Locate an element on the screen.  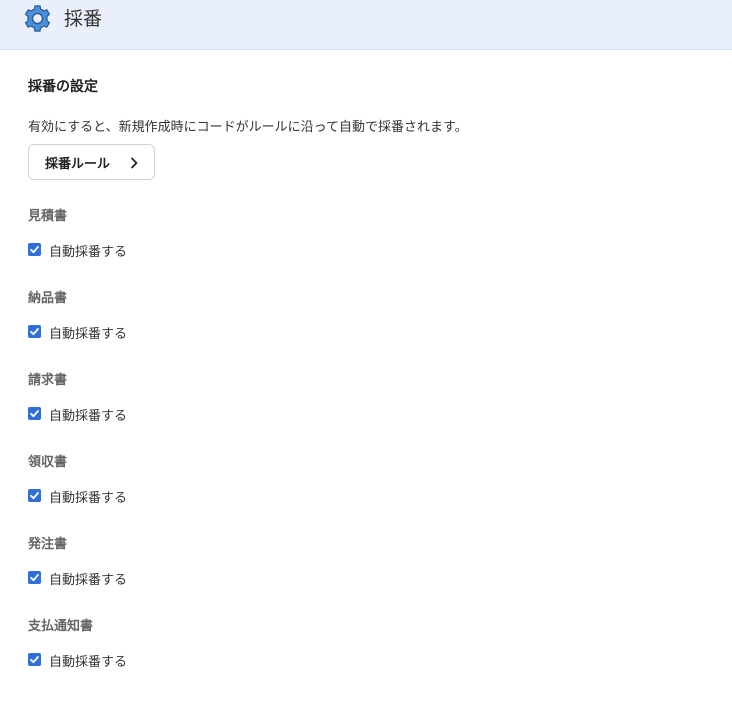
group-label-delivery-note: 納品書 is located at coordinates (48, 298).